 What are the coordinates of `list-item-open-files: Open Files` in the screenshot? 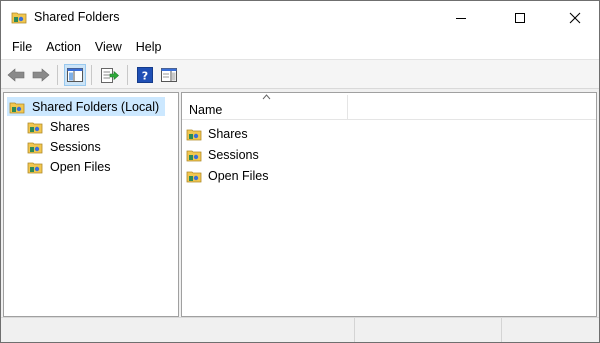 It's located at (227, 176).